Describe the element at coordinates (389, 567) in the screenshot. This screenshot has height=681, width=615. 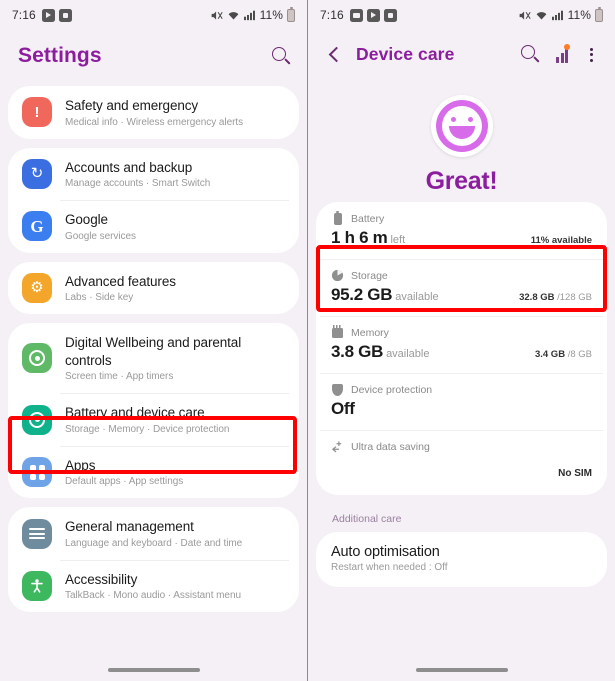
I see `list-item-subtitle: Restart when needed : Off` at that location.